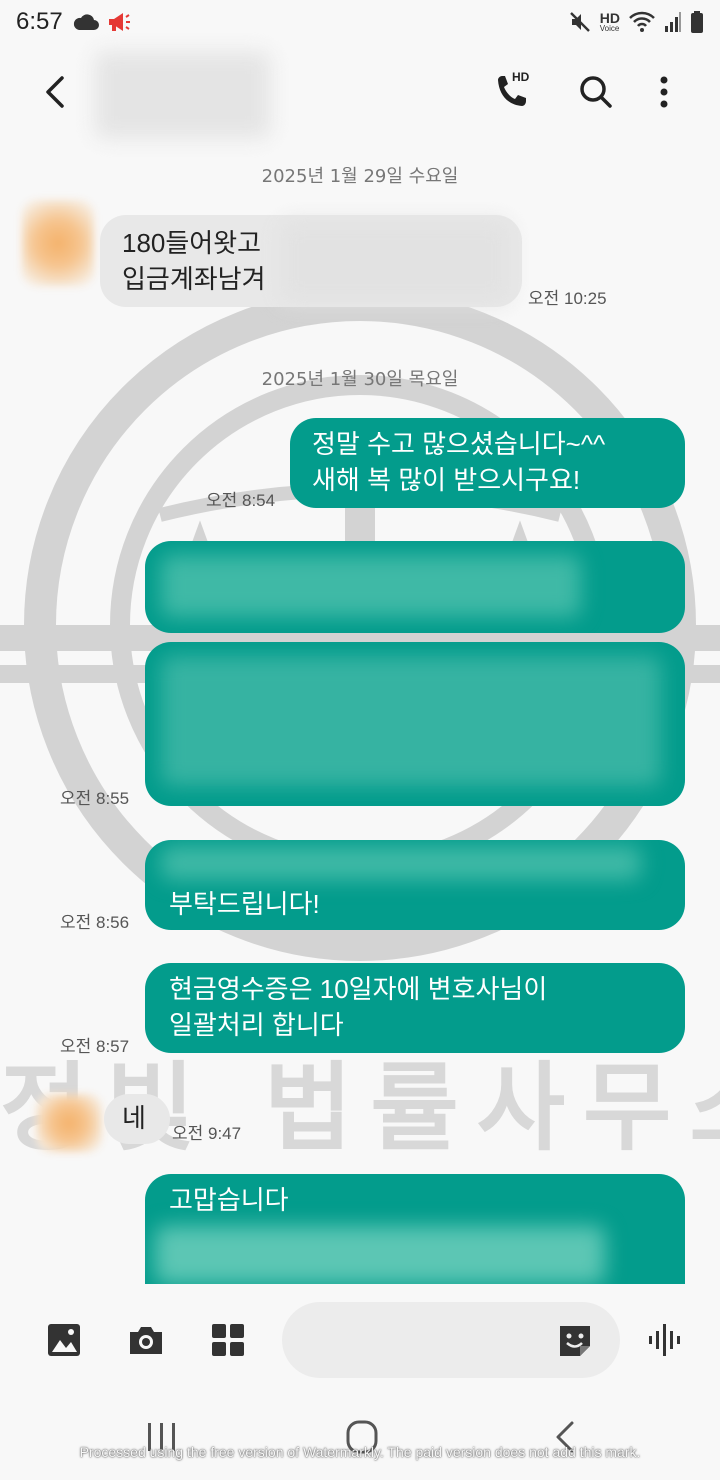 The image size is (720, 1480). Describe the element at coordinates (119, 22) in the screenshot. I see `megaphone-icon` at that location.